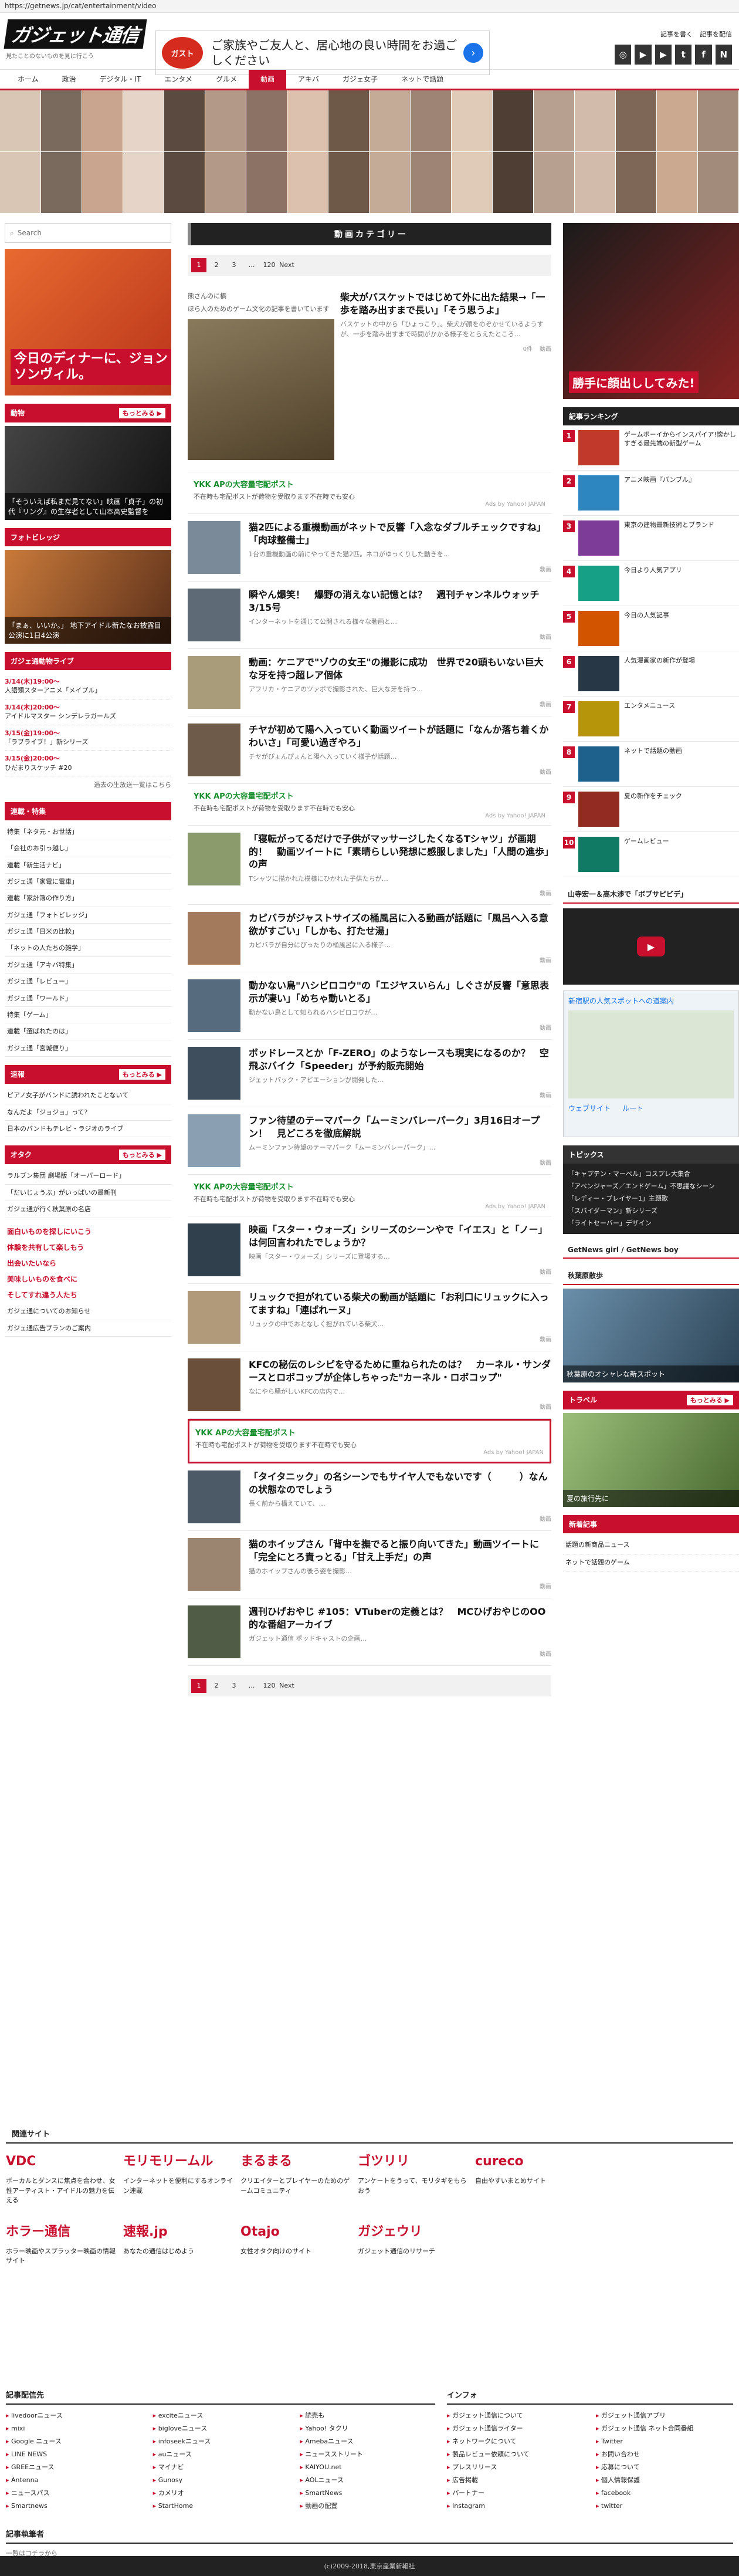 Image resolution: width=739 pixels, height=2576 pixels. What do you see at coordinates (649, 705) in the screenshot?
I see `rank-title: エンタメニュース` at bounding box center [649, 705].